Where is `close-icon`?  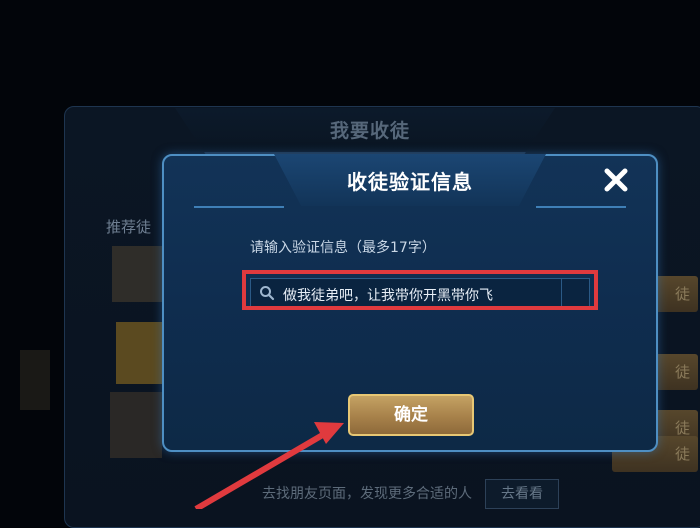 close-icon is located at coordinates (616, 180).